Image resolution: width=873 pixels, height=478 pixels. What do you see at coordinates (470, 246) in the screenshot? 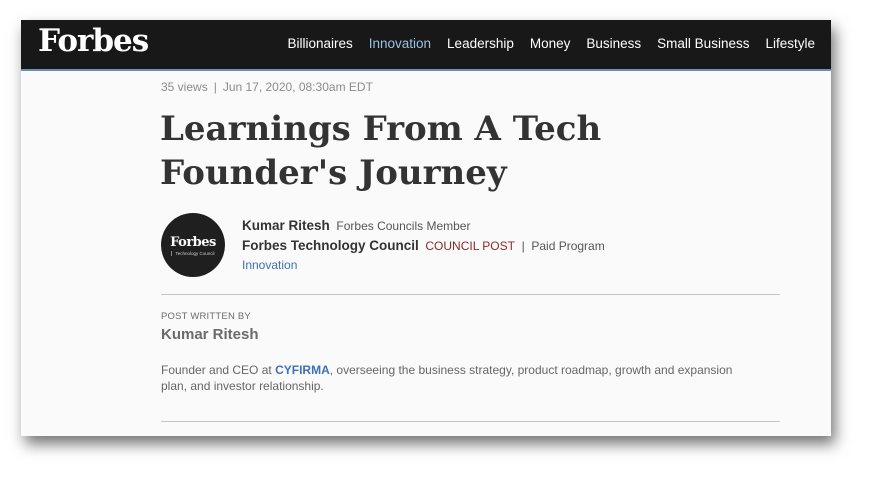
I see `council-post-badge: COUNCIL POST` at bounding box center [470, 246].